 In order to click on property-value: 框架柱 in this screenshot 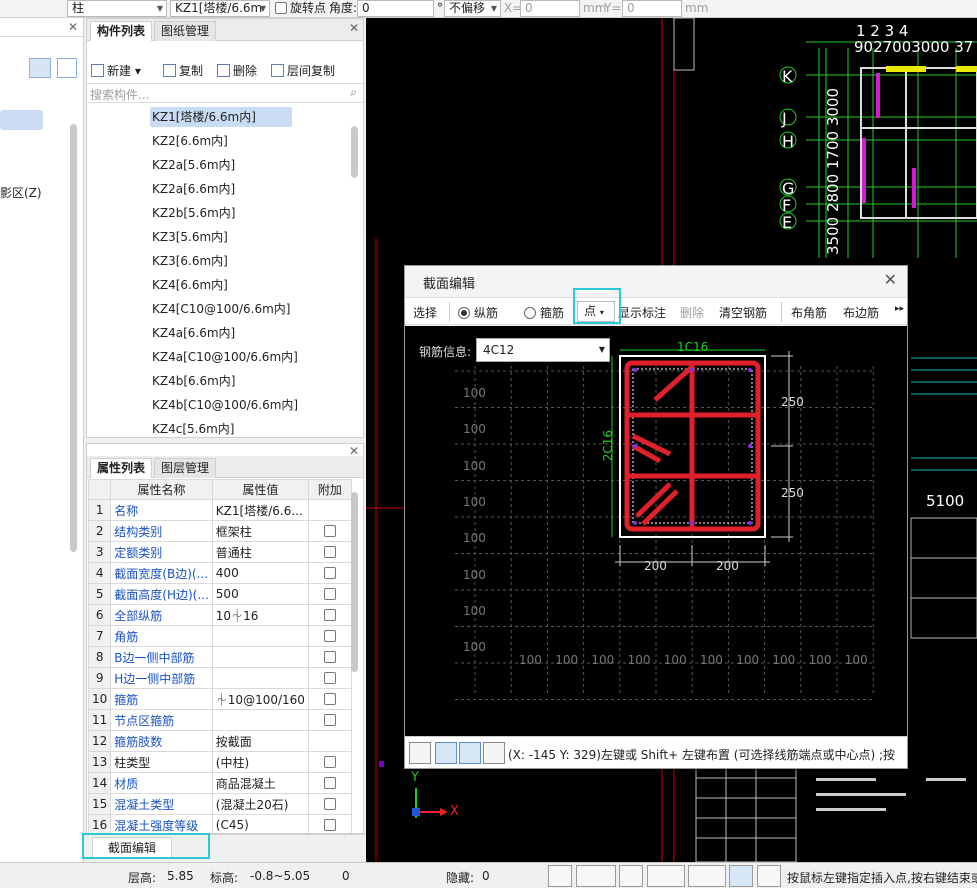, I will do `click(260, 531)`.